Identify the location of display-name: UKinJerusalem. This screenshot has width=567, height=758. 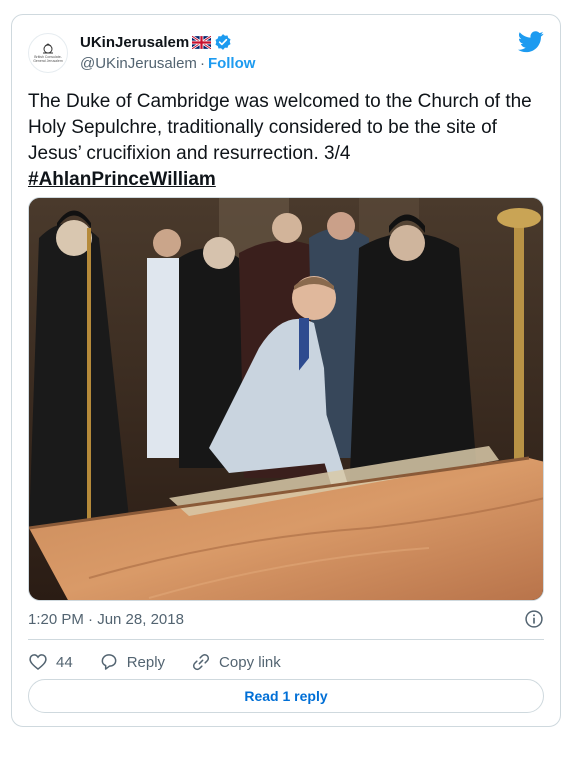
(134, 42).